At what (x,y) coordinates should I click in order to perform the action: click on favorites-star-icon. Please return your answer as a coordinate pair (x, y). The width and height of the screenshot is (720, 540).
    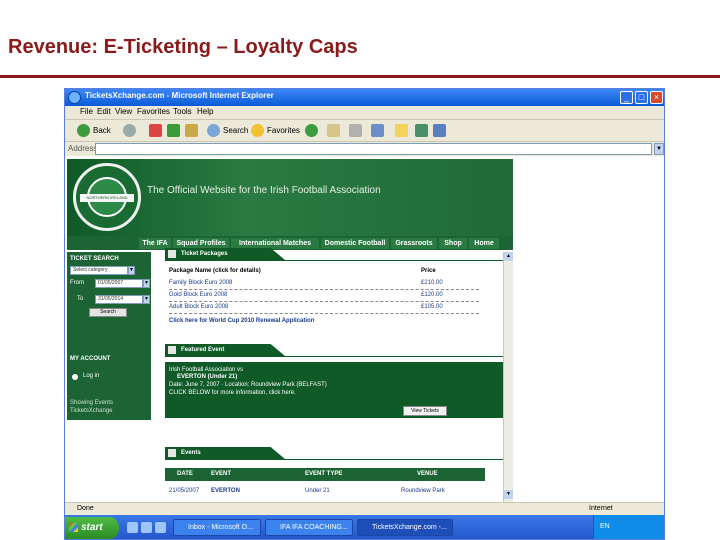
    Looking at the image, I should click on (257, 130).